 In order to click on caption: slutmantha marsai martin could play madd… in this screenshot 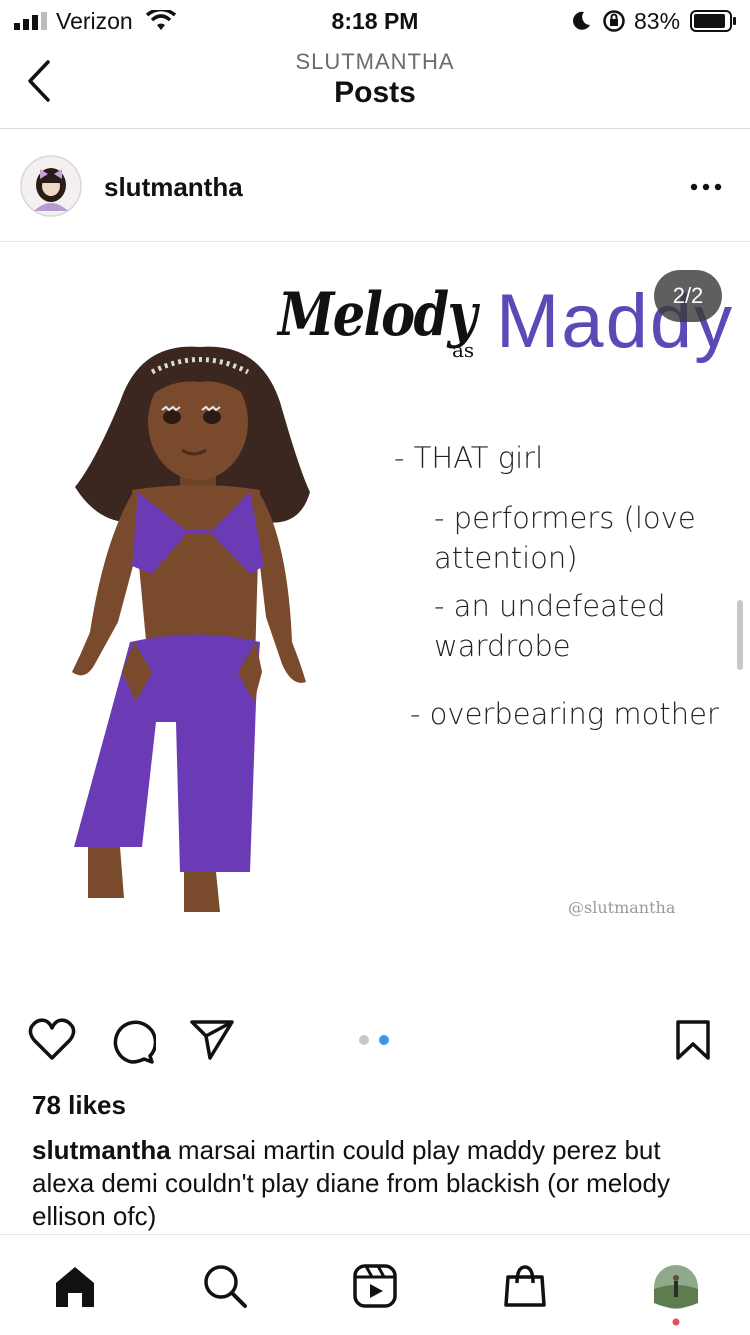, I will do `click(377, 1183)`.